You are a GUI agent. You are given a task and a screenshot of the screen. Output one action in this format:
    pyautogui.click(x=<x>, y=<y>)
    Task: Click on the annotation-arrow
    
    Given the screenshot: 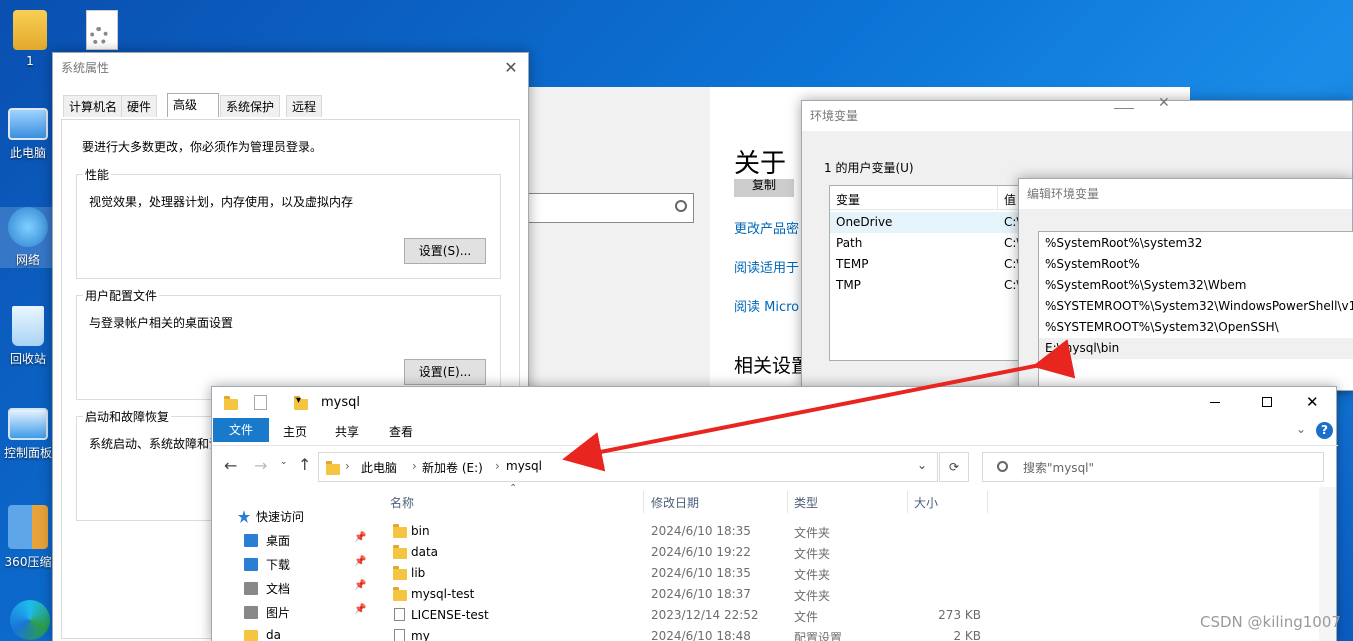 What is the action you would take?
    pyautogui.click(x=819, y=405)
    